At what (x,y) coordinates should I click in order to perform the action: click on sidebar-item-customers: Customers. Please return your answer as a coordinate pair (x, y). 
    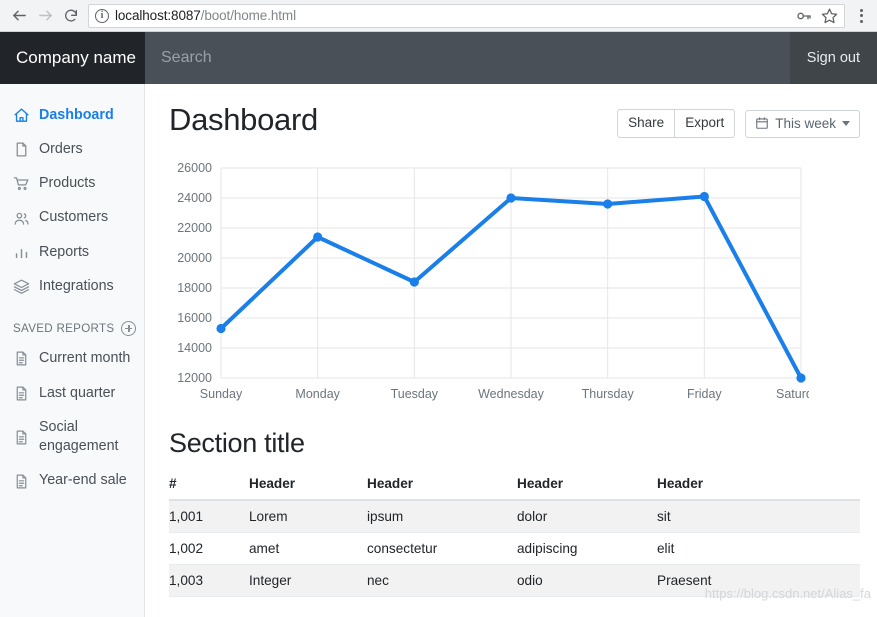
    Looking at the image, I should click on (72, 218).